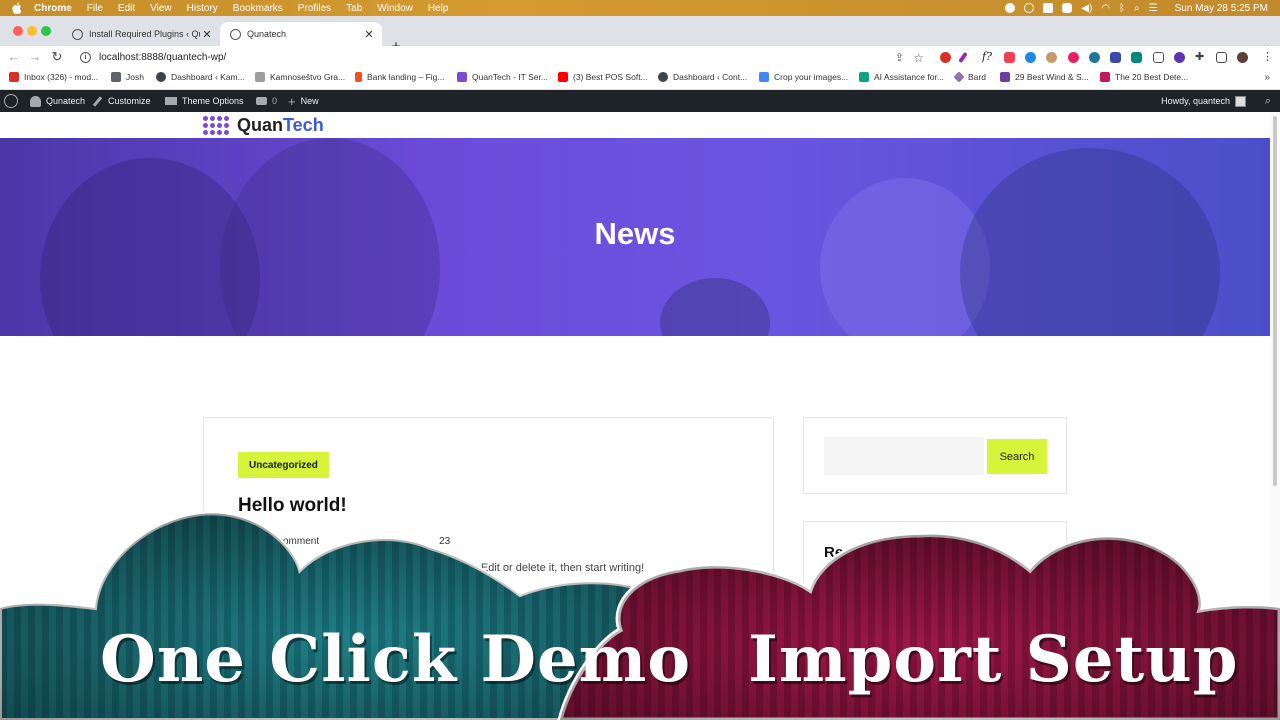 The height and width of the screenshot is (720, 1280). What do you see at coordinates (95, 8) in the screenshot?
I see `menu-file: File` at bounding box center [95, 8].